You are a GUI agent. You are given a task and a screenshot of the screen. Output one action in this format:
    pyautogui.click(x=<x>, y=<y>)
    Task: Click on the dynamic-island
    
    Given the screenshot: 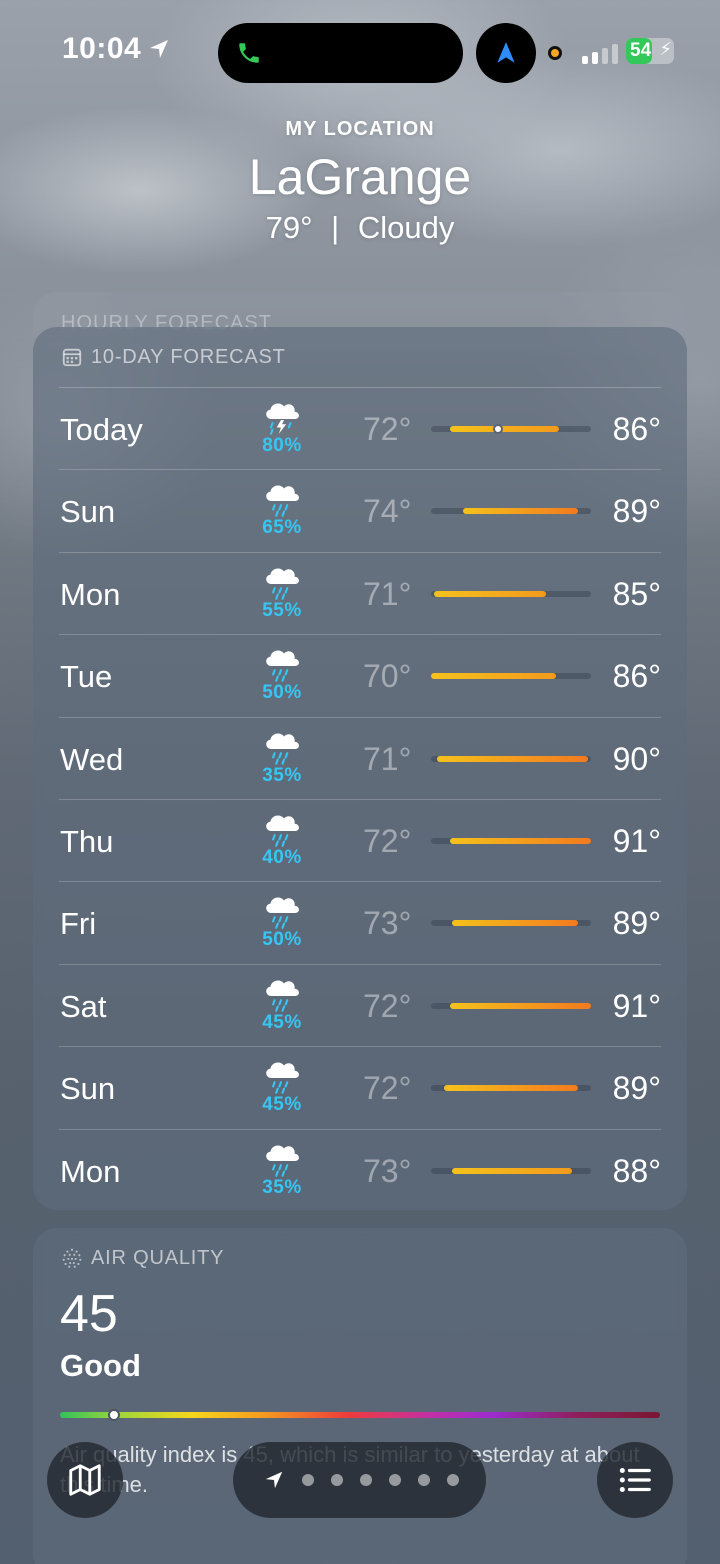 What is the action you would take?
    pyautogui.click(x=340, y=53)
    